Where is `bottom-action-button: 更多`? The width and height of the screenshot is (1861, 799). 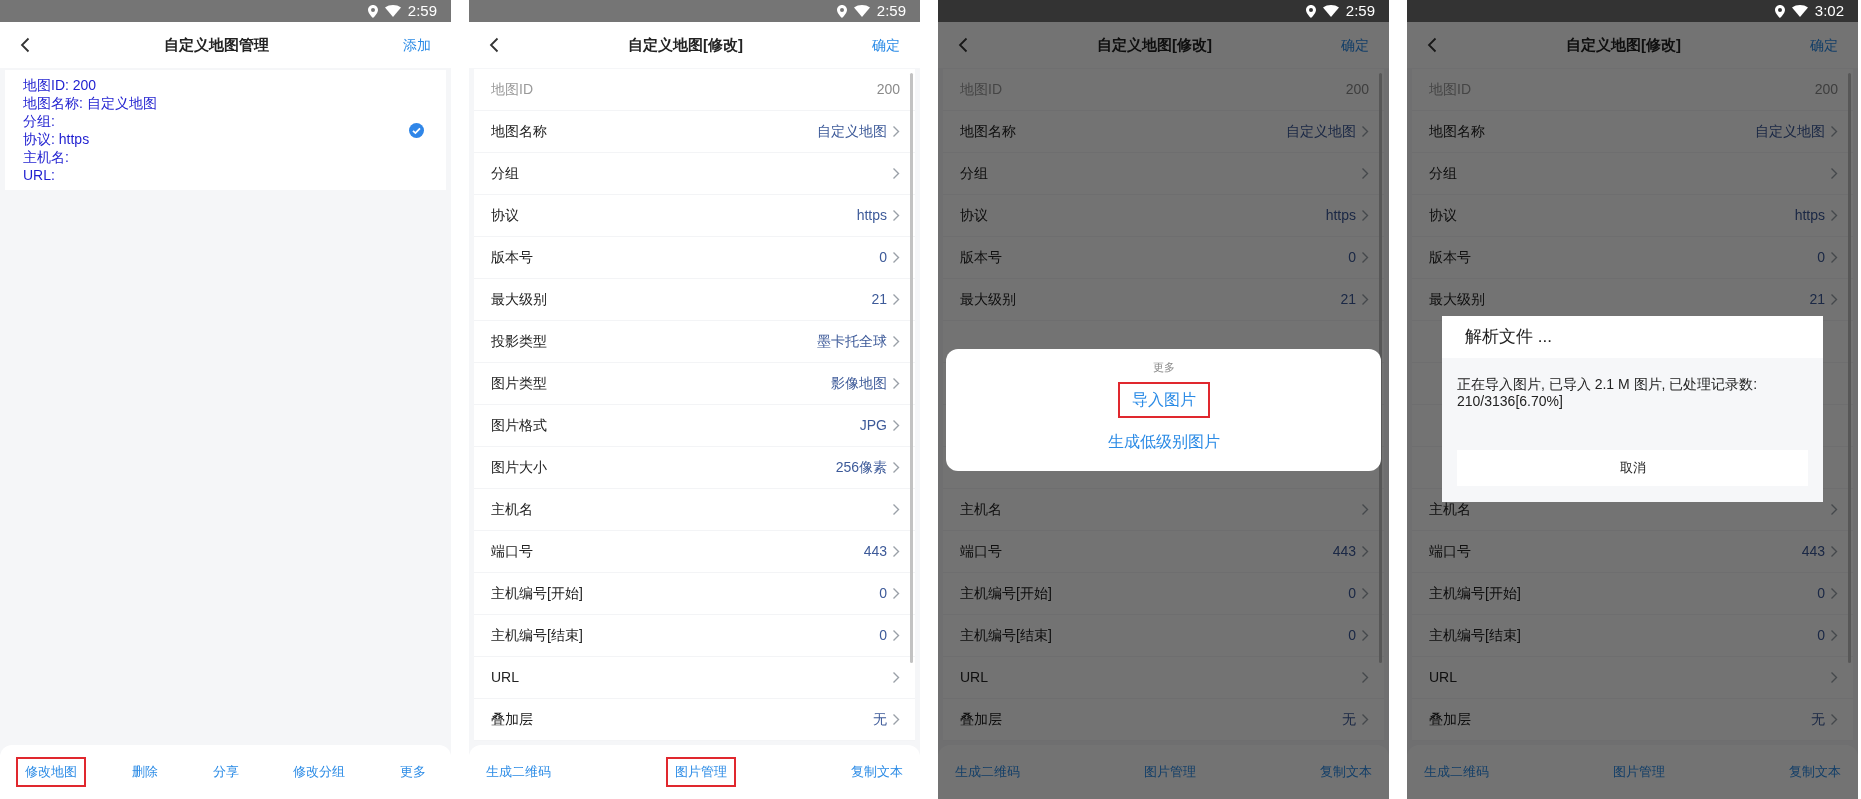
bottom-action-button: 更多 is located at coordinates (413, 772).